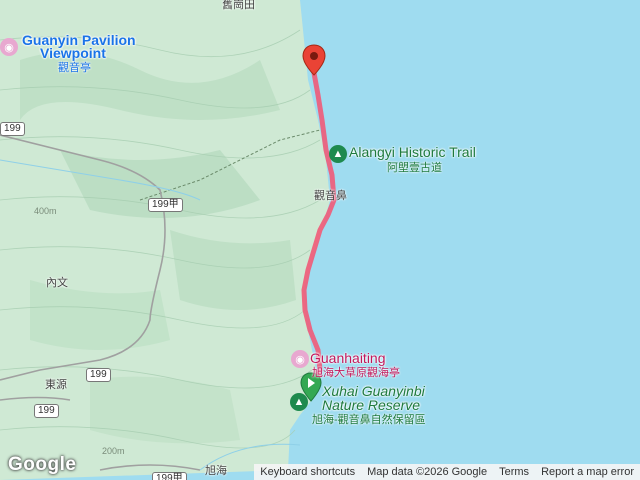 The width and height of the screenshot is (640, 480). Describe the element at coordinates (45, 211) in the screenshot. I see `elevation-label: 400m` at that location.